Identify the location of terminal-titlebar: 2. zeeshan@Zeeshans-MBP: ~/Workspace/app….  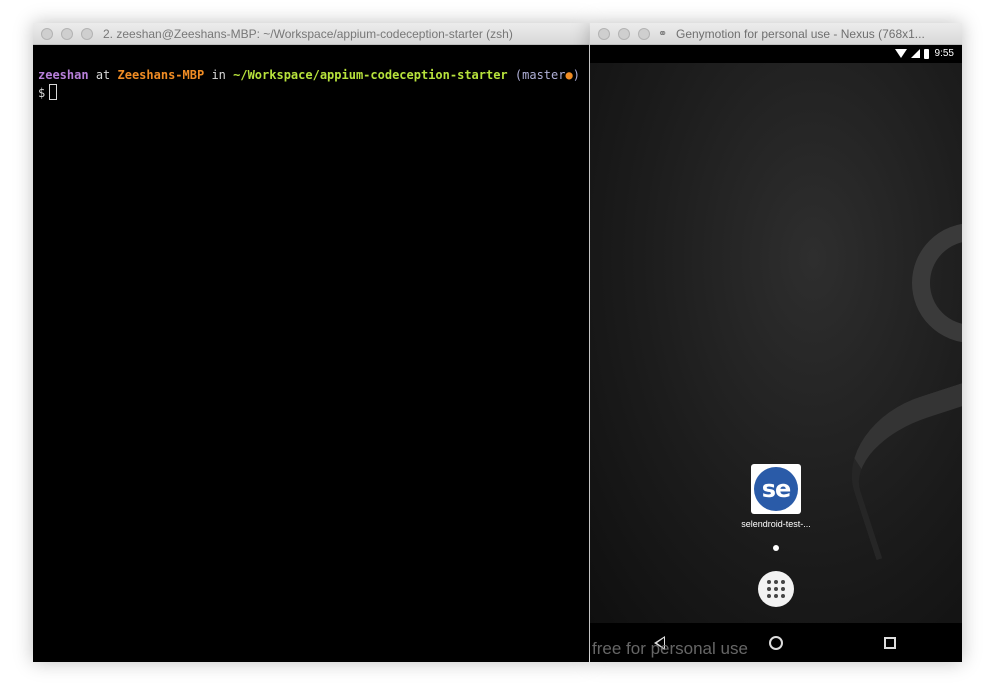
(311, 34).